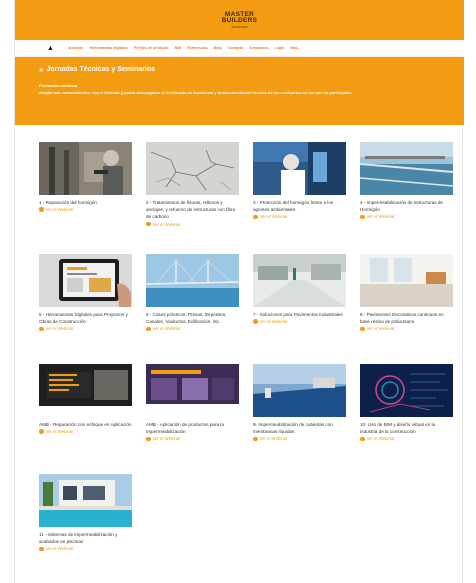 This screenshot has width=476, height=583. Describe the element at coordinates (192, 168) in the screenshot. I see `card-thumbnail-cracked-concrete` at that location.